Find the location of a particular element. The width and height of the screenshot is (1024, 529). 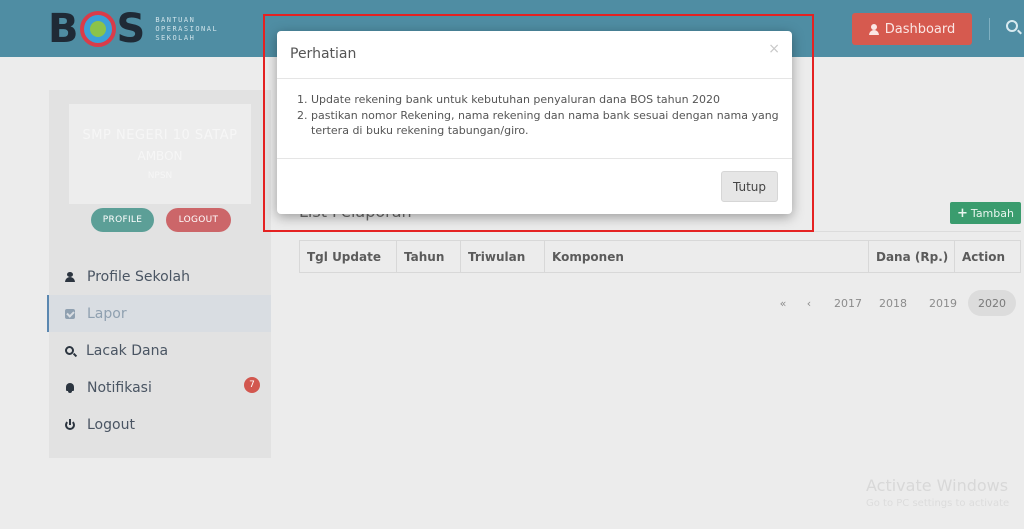

close-button: Tutup is located at coordinates (749, 186).